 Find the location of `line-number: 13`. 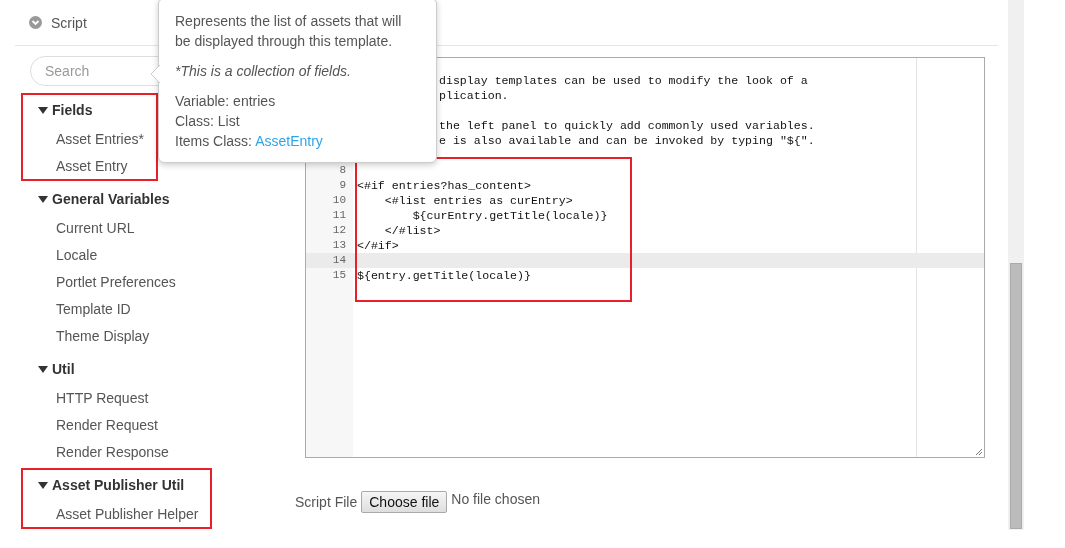

line-number: 13 is located at coordinates (339, 245).